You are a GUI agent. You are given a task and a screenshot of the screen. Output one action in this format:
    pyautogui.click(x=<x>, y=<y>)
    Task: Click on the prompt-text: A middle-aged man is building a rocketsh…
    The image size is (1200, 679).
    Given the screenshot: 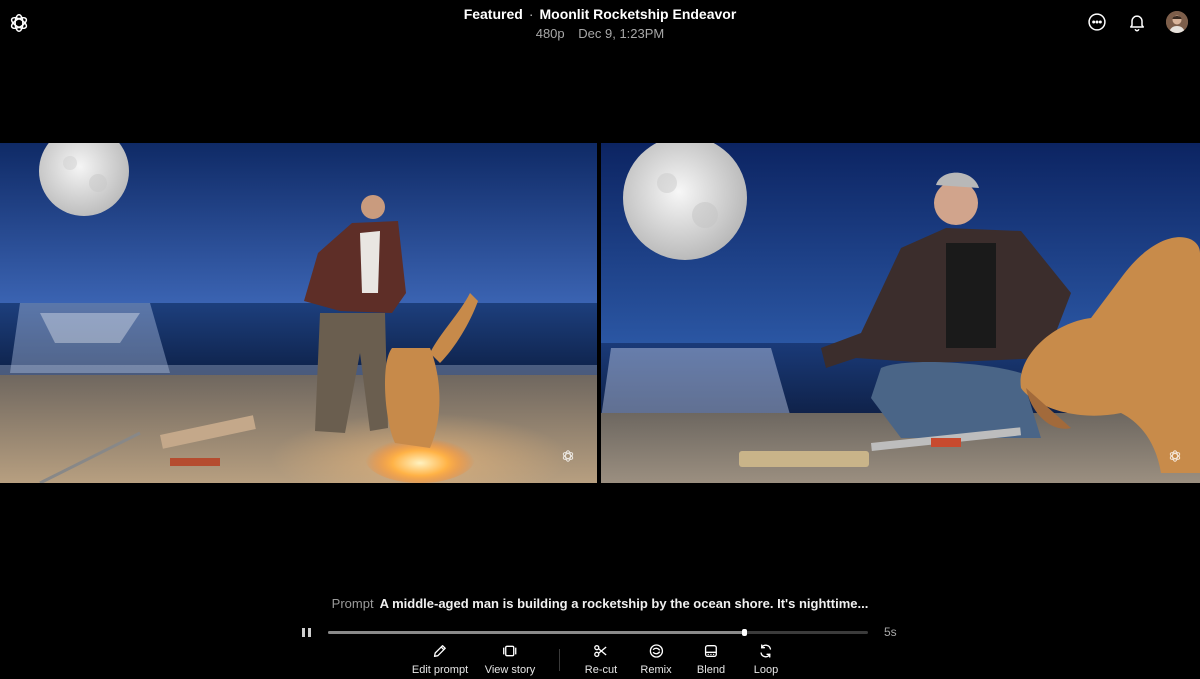 What is the action you would take?
    pyautogui.click(x=624, y=603)
    